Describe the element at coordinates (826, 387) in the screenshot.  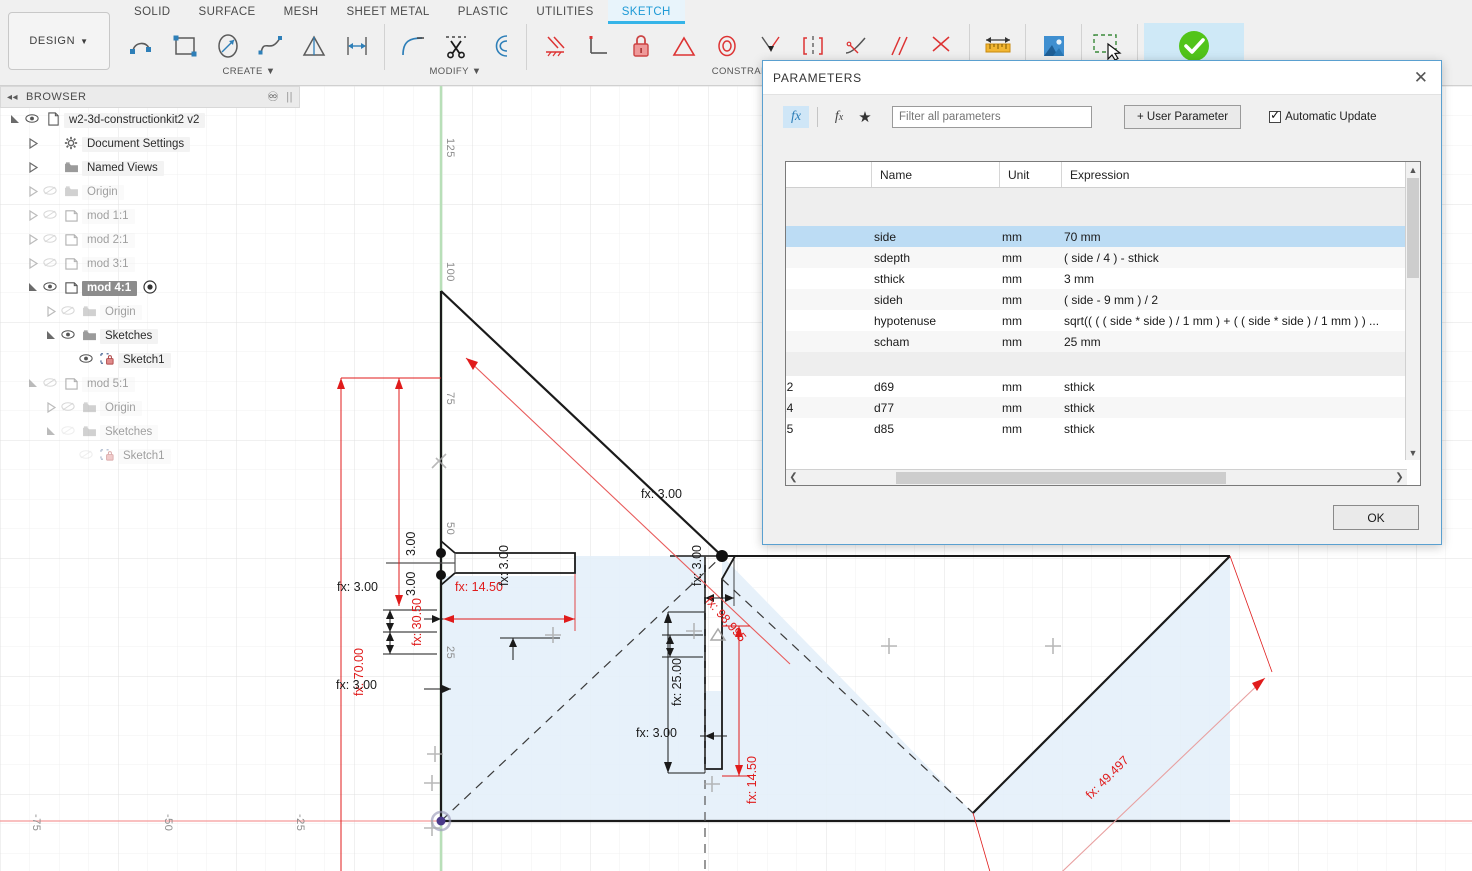
I see `cell-num: 12` at that location.